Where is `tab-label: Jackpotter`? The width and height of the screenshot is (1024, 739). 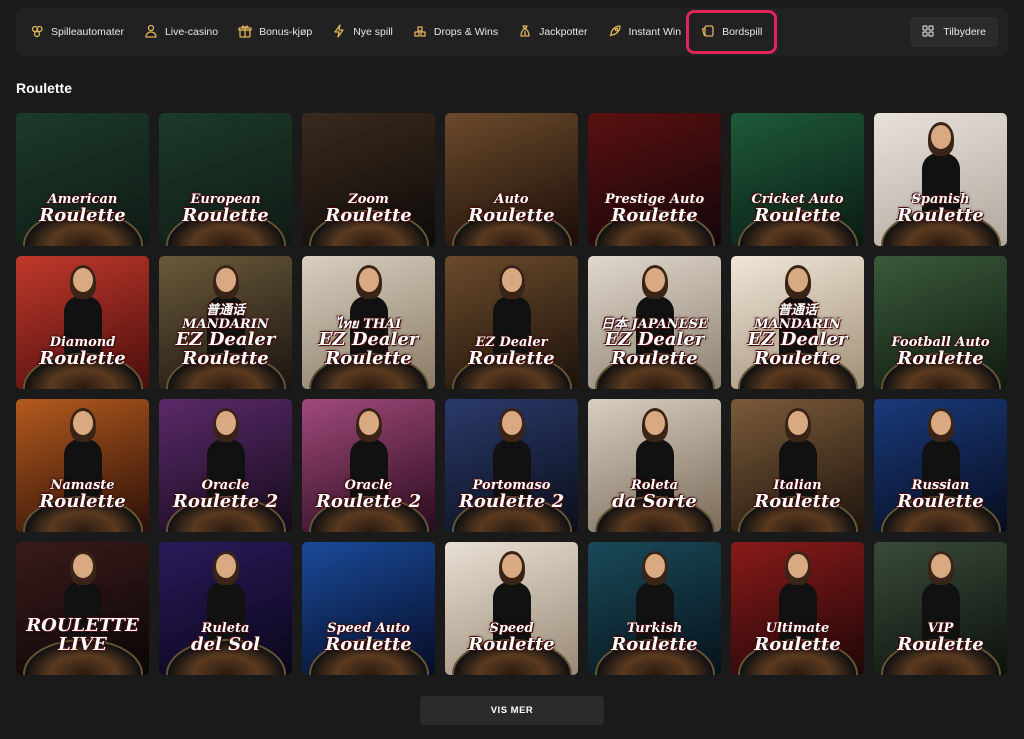 tab-label: Jackpotter is located at coordinates (563, 32).